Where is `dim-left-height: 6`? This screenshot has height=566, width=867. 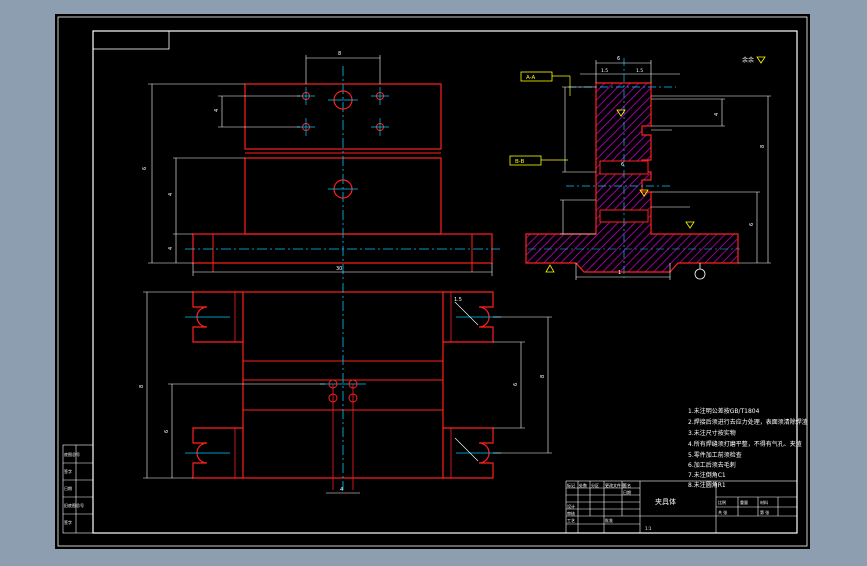 dim-left-height: 6 is located at coordinates (145, 168).